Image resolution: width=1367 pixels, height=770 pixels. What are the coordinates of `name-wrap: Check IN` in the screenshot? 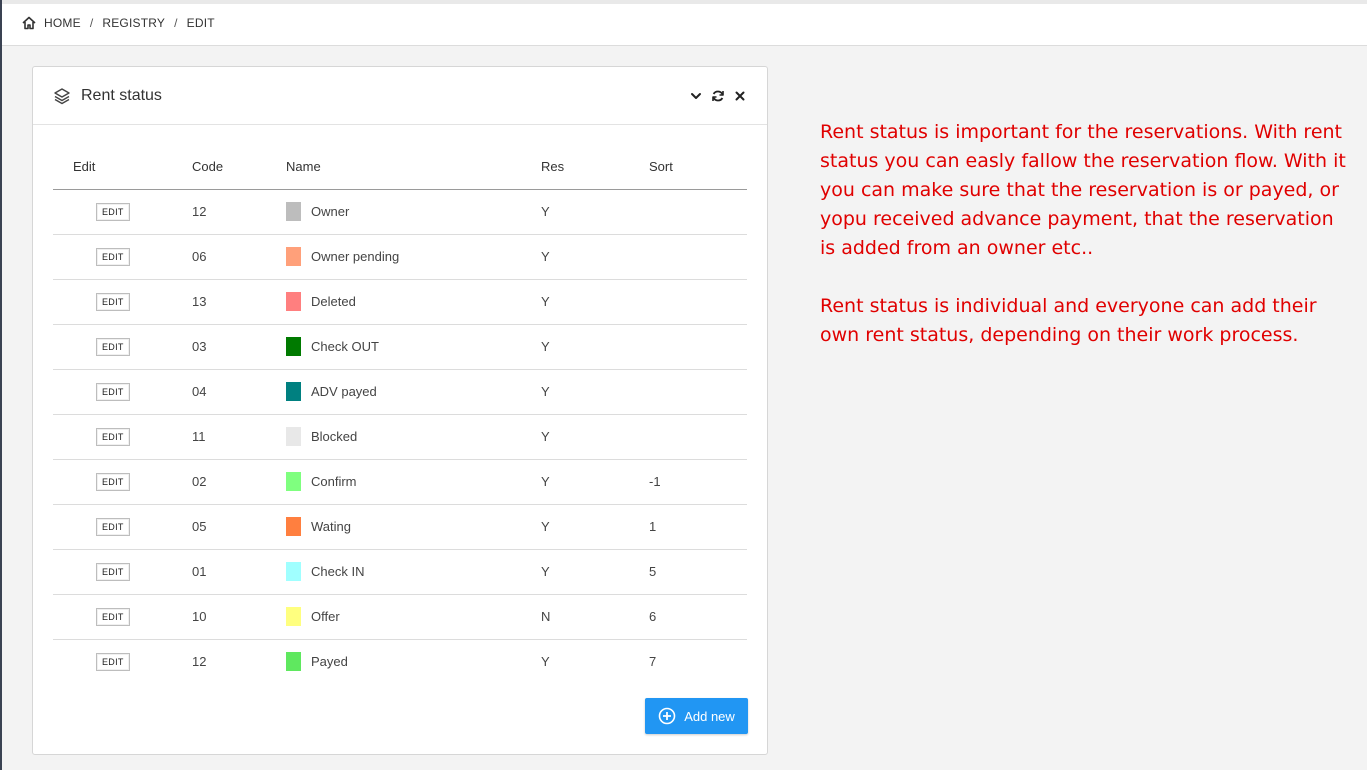 It's located at (413, 571).